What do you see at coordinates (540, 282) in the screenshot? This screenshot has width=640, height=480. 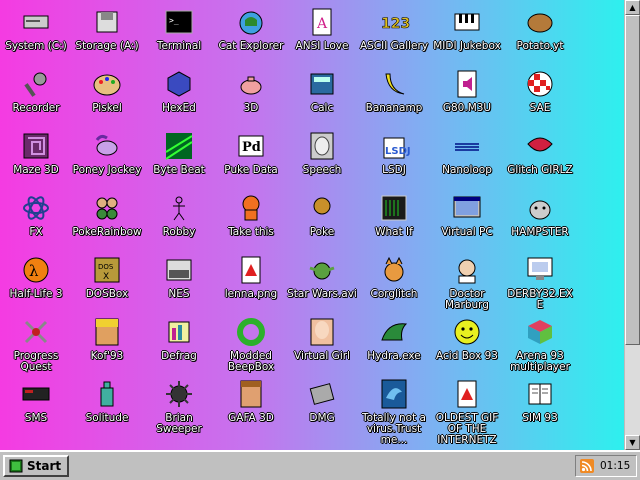 I see `desktop-icon-derby32-exe: DERBY32.EXE` at bounding box center [540, 282].